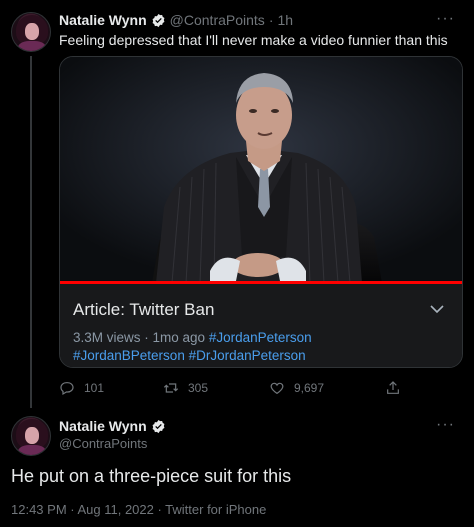 This screenshot has height=527, width=474. What do you see at coordinates (67, 389) in the screenshot?
I see `reply-icon` at bounding box center [67, 389].